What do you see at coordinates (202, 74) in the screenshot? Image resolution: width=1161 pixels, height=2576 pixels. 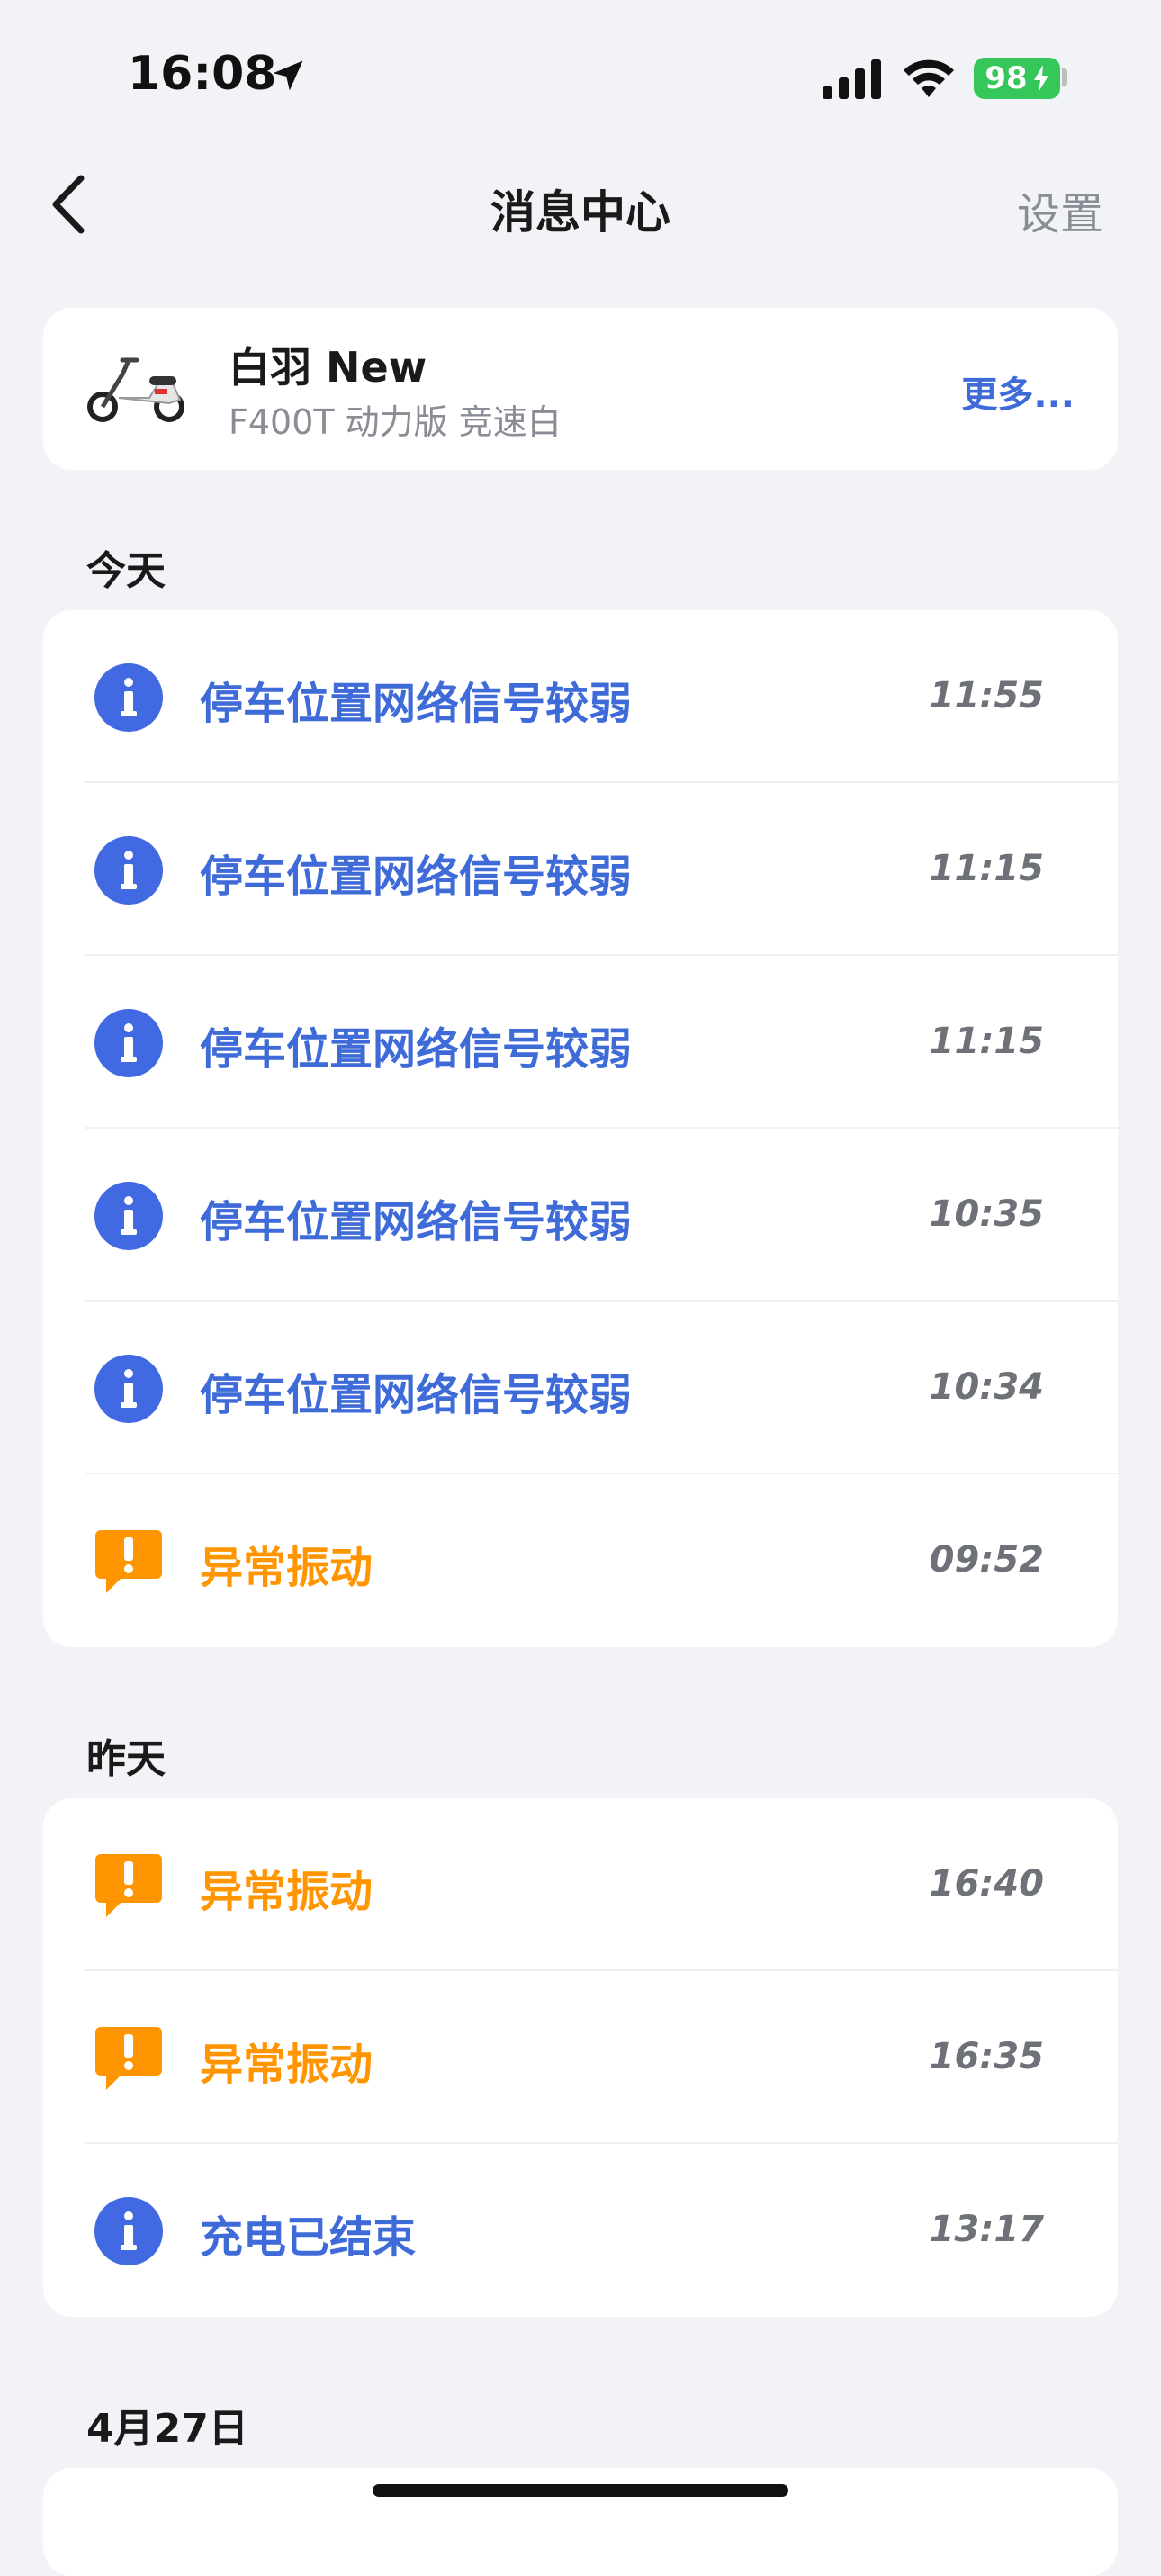 I see `status-time: 16:08` at bounding box center [202, 74].